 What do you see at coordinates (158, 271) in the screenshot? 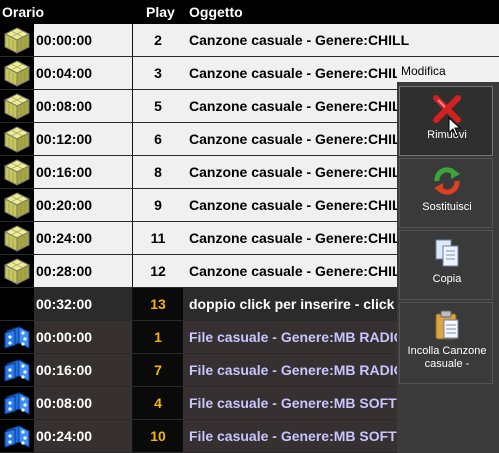
I see `row-play-number: 12` at bounding box center [158, 271].